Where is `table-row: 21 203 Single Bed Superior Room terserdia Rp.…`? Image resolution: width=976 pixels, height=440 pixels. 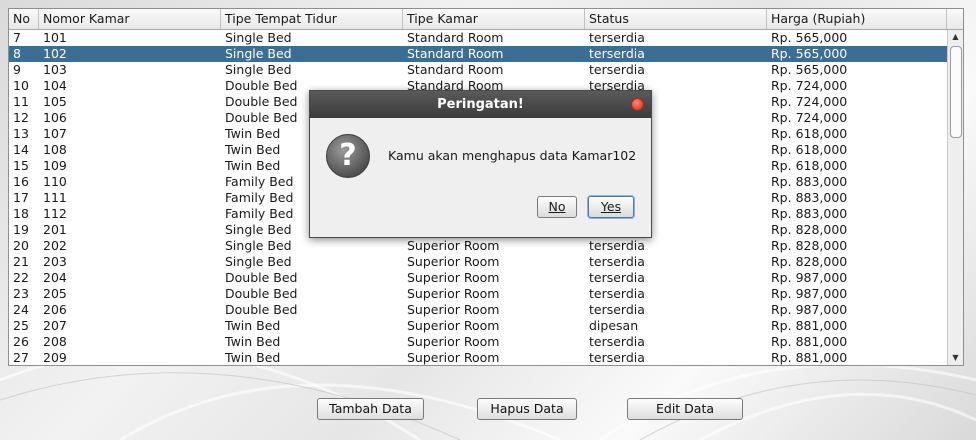
table-row: 21 203 Single Bed Superior Room terserdia Rp.… is located at coordinates (478, 262).